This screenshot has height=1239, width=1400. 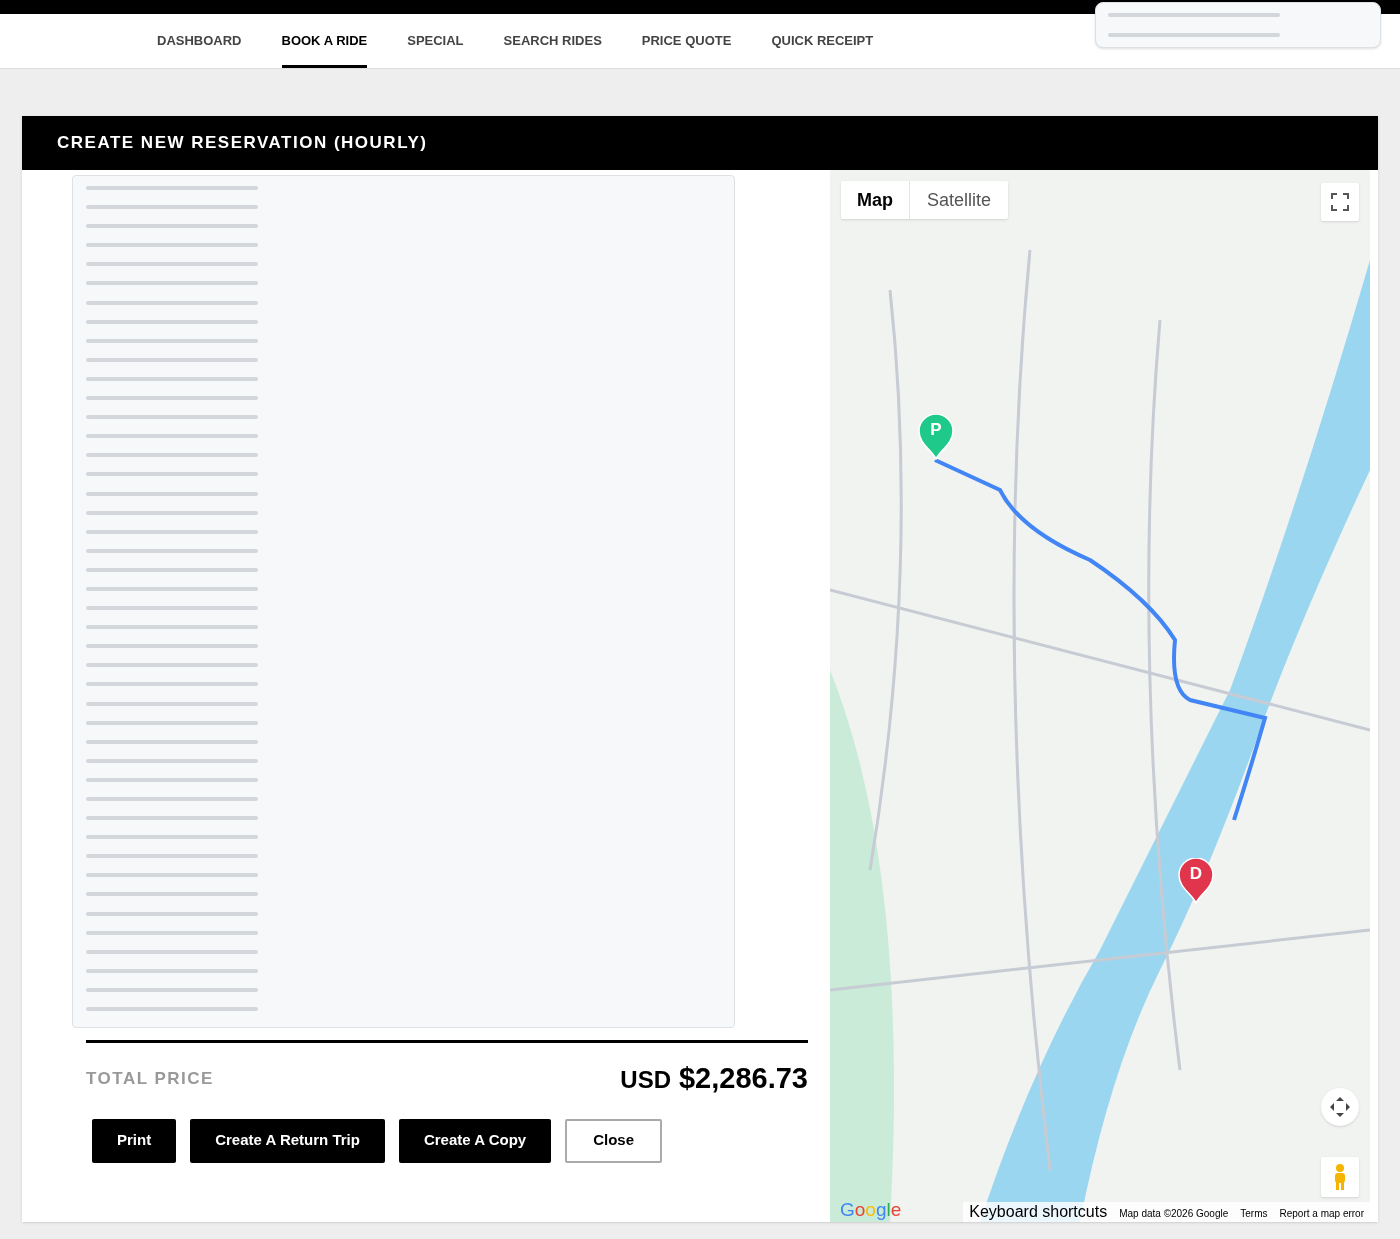 What do you see at coordinates (475, 1140) in the screenshot?
I see `action-button: Create A Copy` at bounding box center [475, 1140].